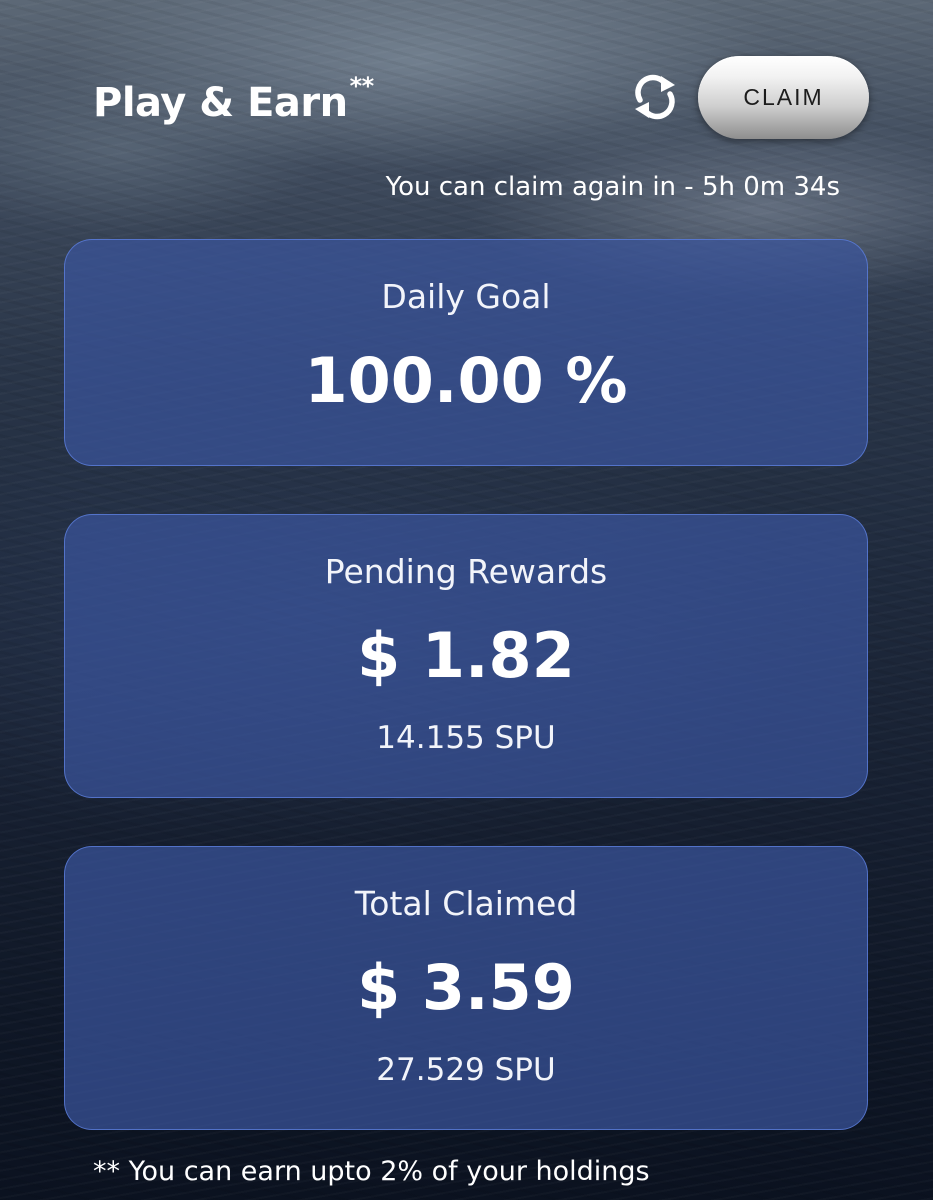 Image resolution: width=933 pixels, height=1200 pixels. I want to click on claim-cooldown-text: You can claim again in - 5h 0m 34s, so click(612, 187).